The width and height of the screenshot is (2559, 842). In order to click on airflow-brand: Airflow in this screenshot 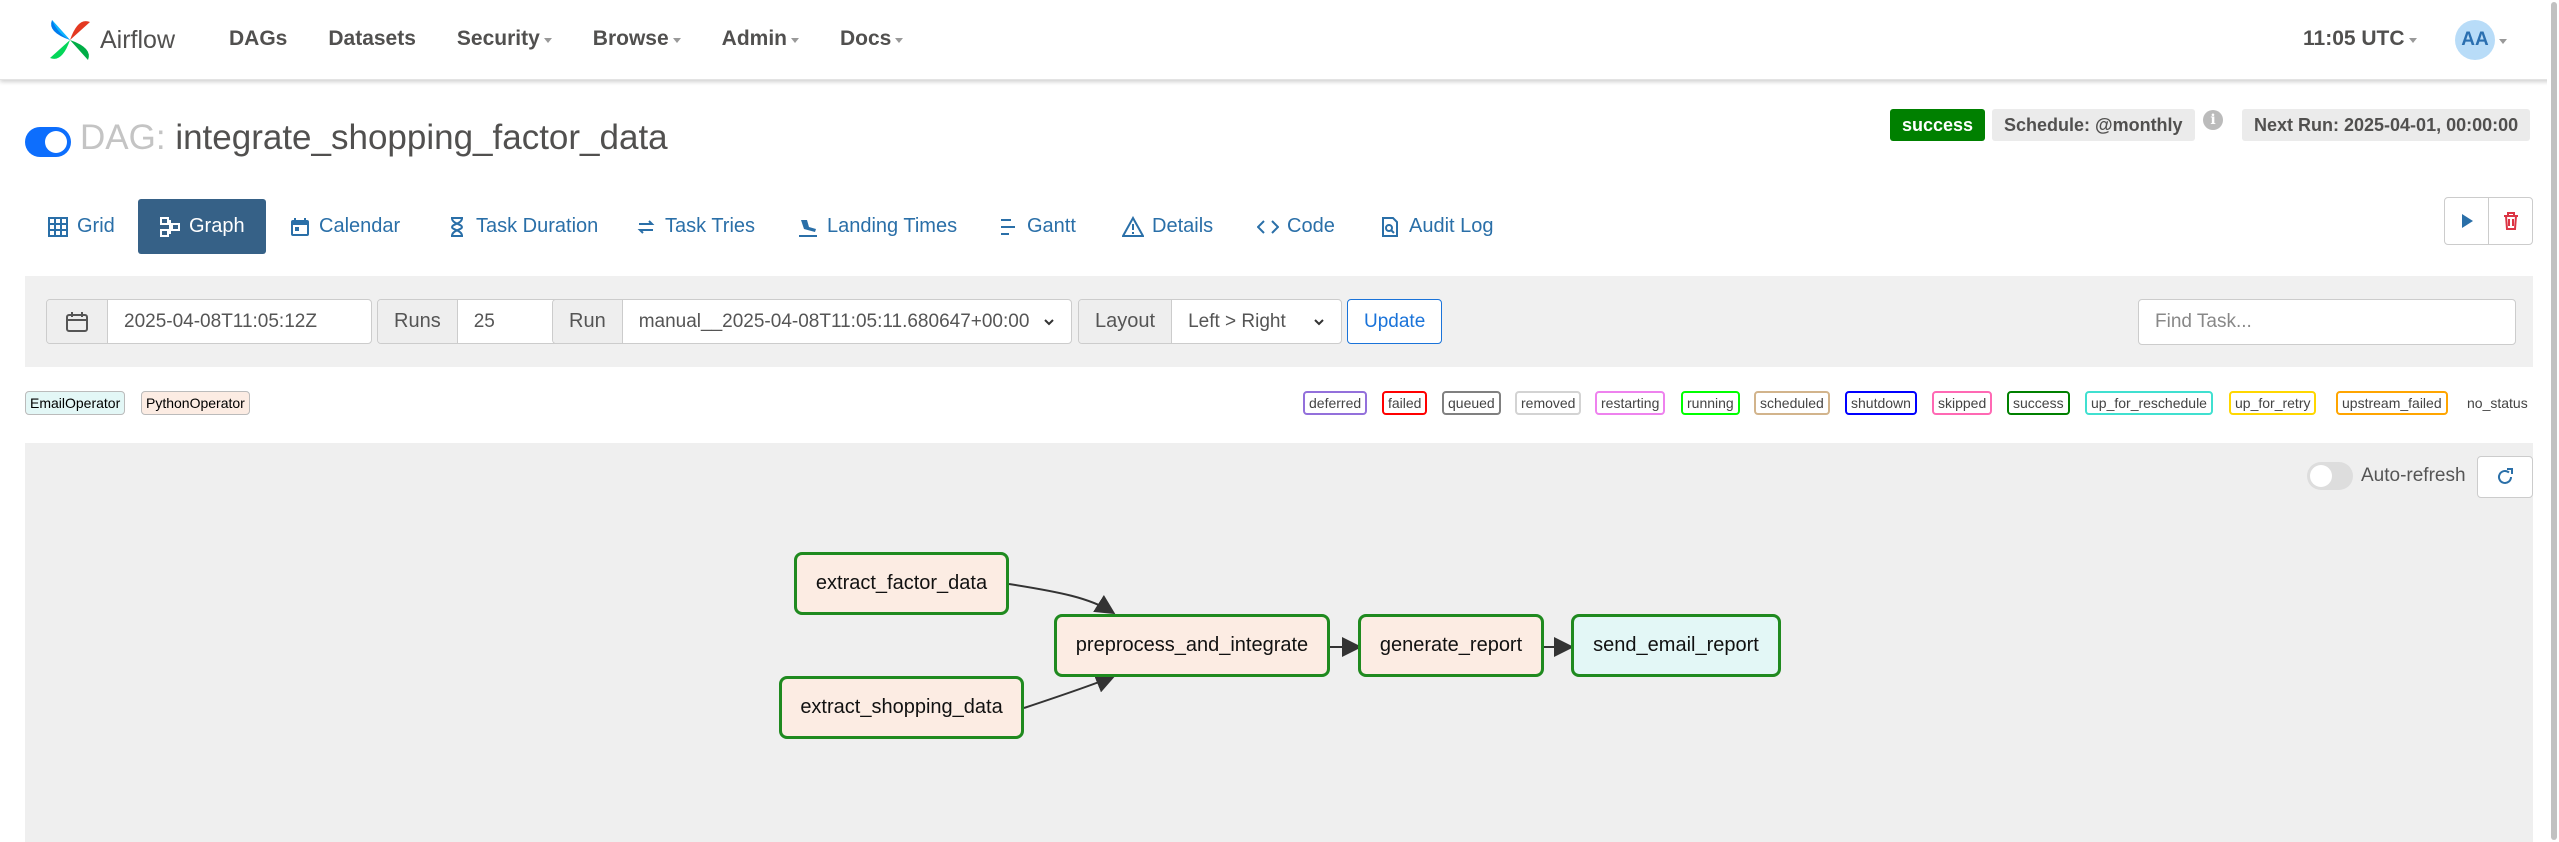, I will do `click(109, 40)`.